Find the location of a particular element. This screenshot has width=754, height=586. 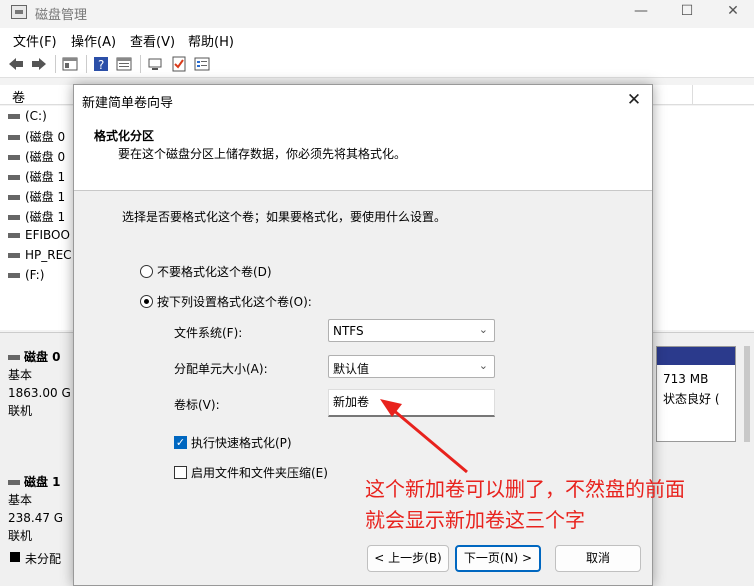

menu-action: 操作(A) is located at coordinates (93, 40).